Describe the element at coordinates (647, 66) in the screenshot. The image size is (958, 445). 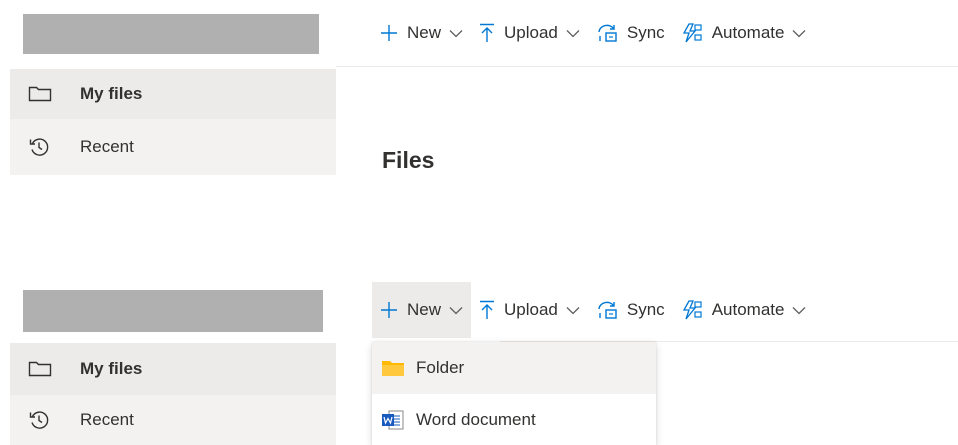
I see `command-bar-divider` at that location.